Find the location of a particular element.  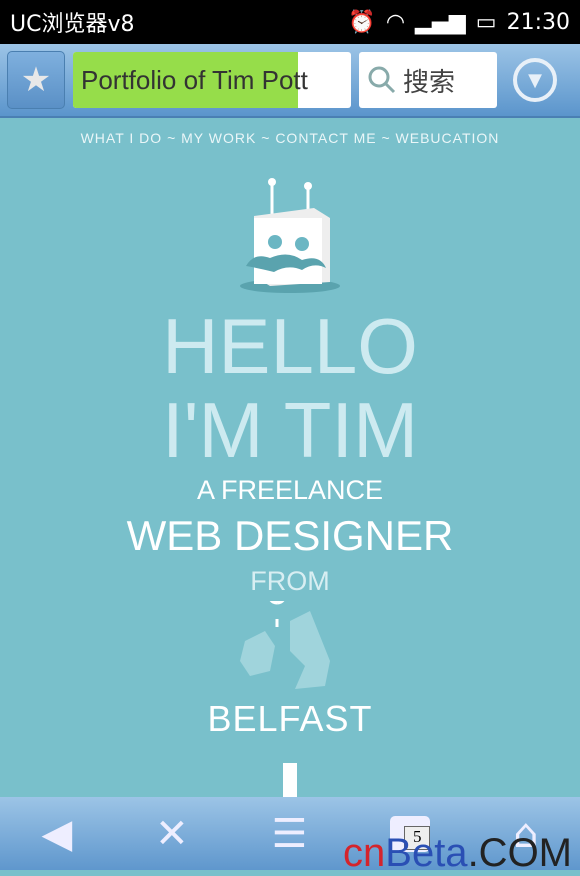

nav-webucation: WEBUCATION is located at coordinates (448, 138).